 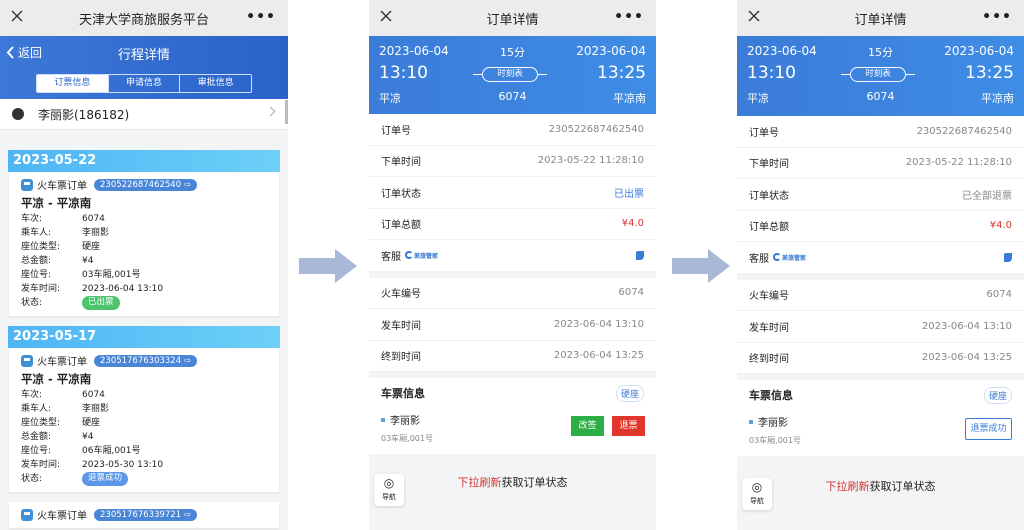 I want to click on nav-label: 导航, so click(x=757, y=501).